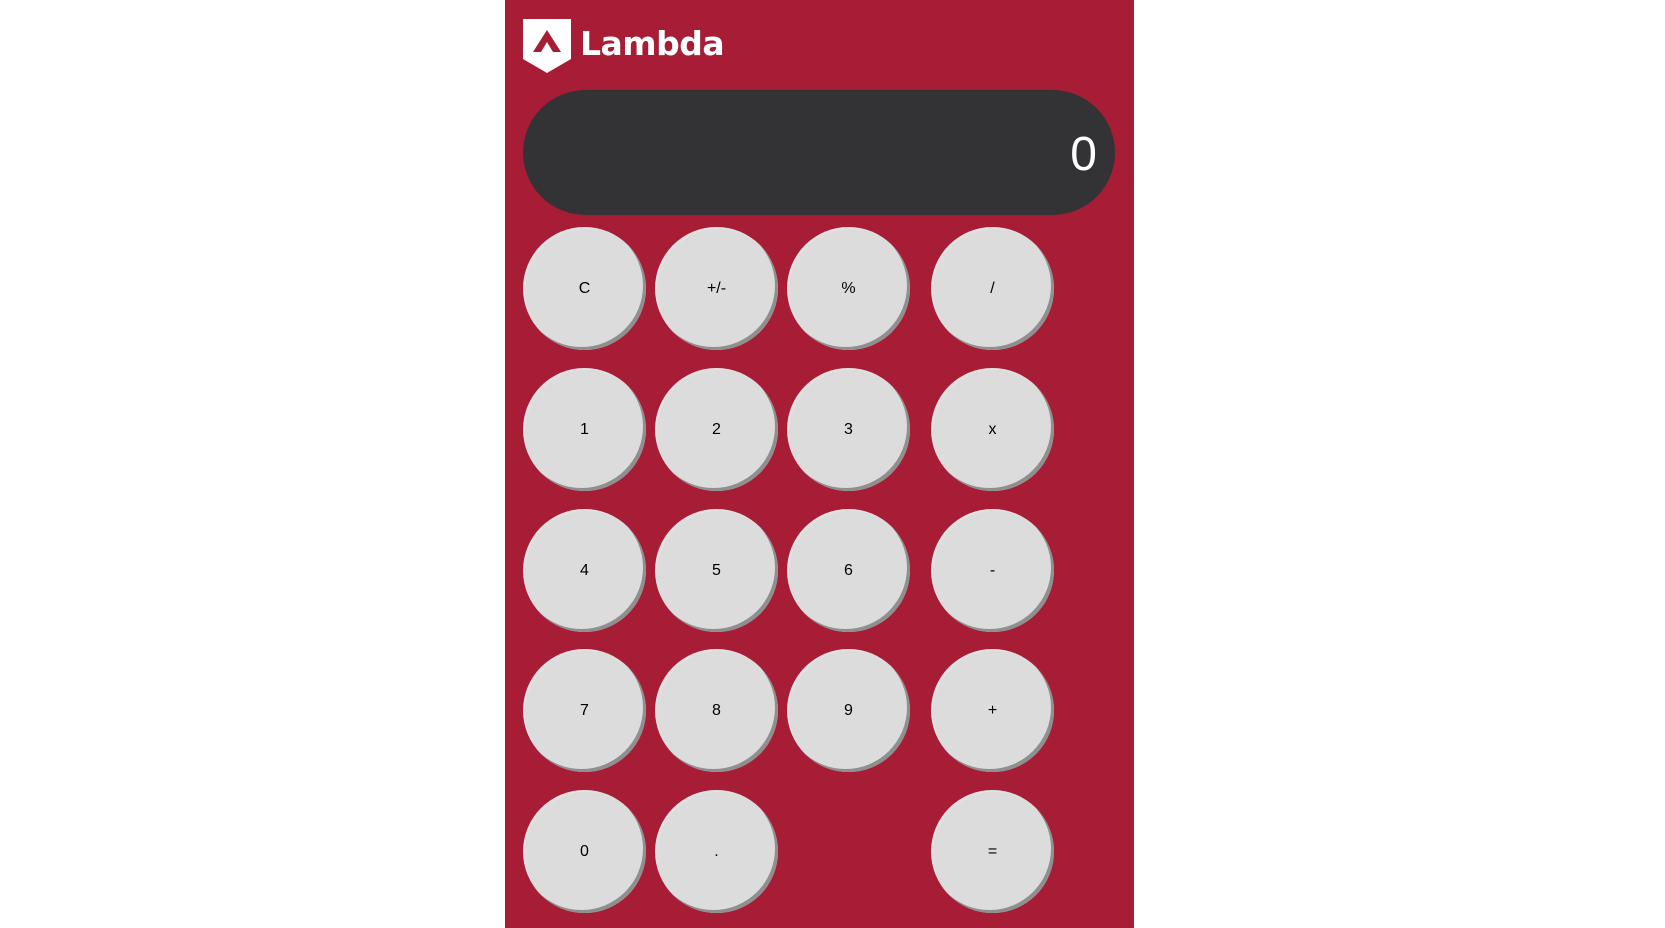 Image resolution: width=1665 pixels, height=928 pixels. I want to click on divide-button: /, so click(992, 288).